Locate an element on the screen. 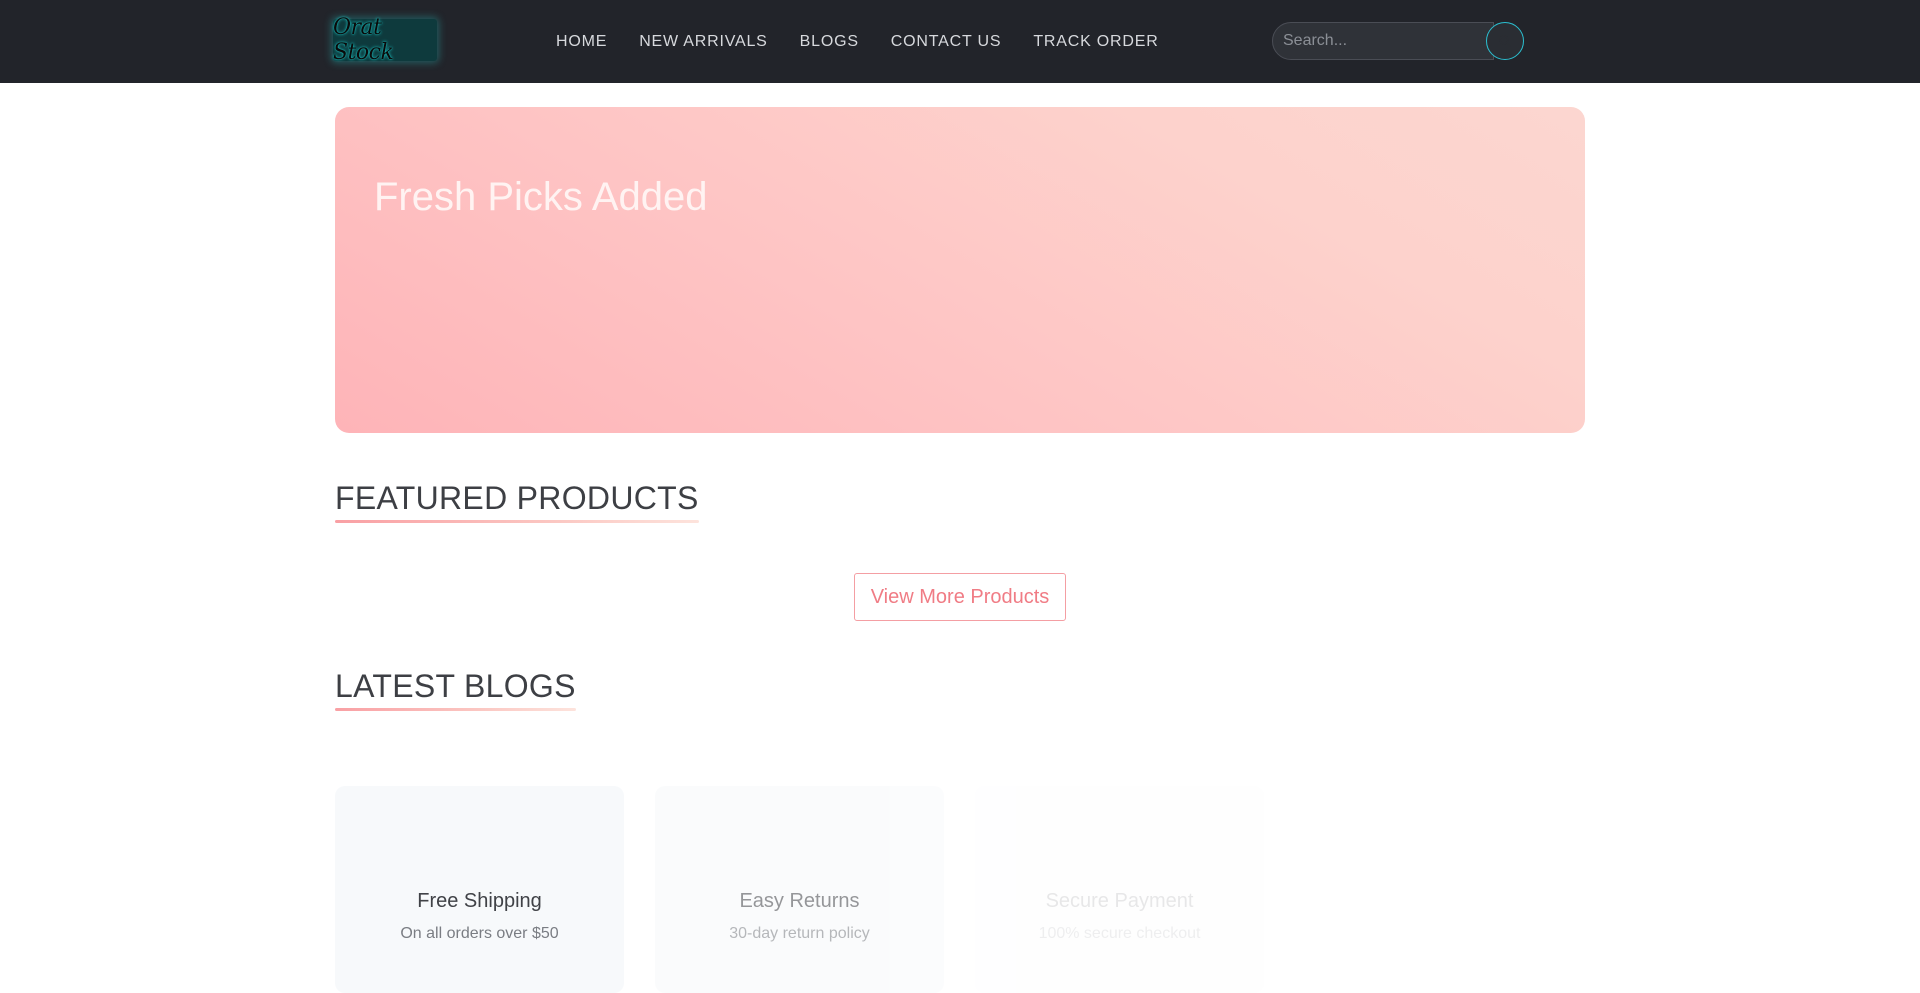 The image size is (1920, 993). search-bar is located at coordinates (1398, 41).